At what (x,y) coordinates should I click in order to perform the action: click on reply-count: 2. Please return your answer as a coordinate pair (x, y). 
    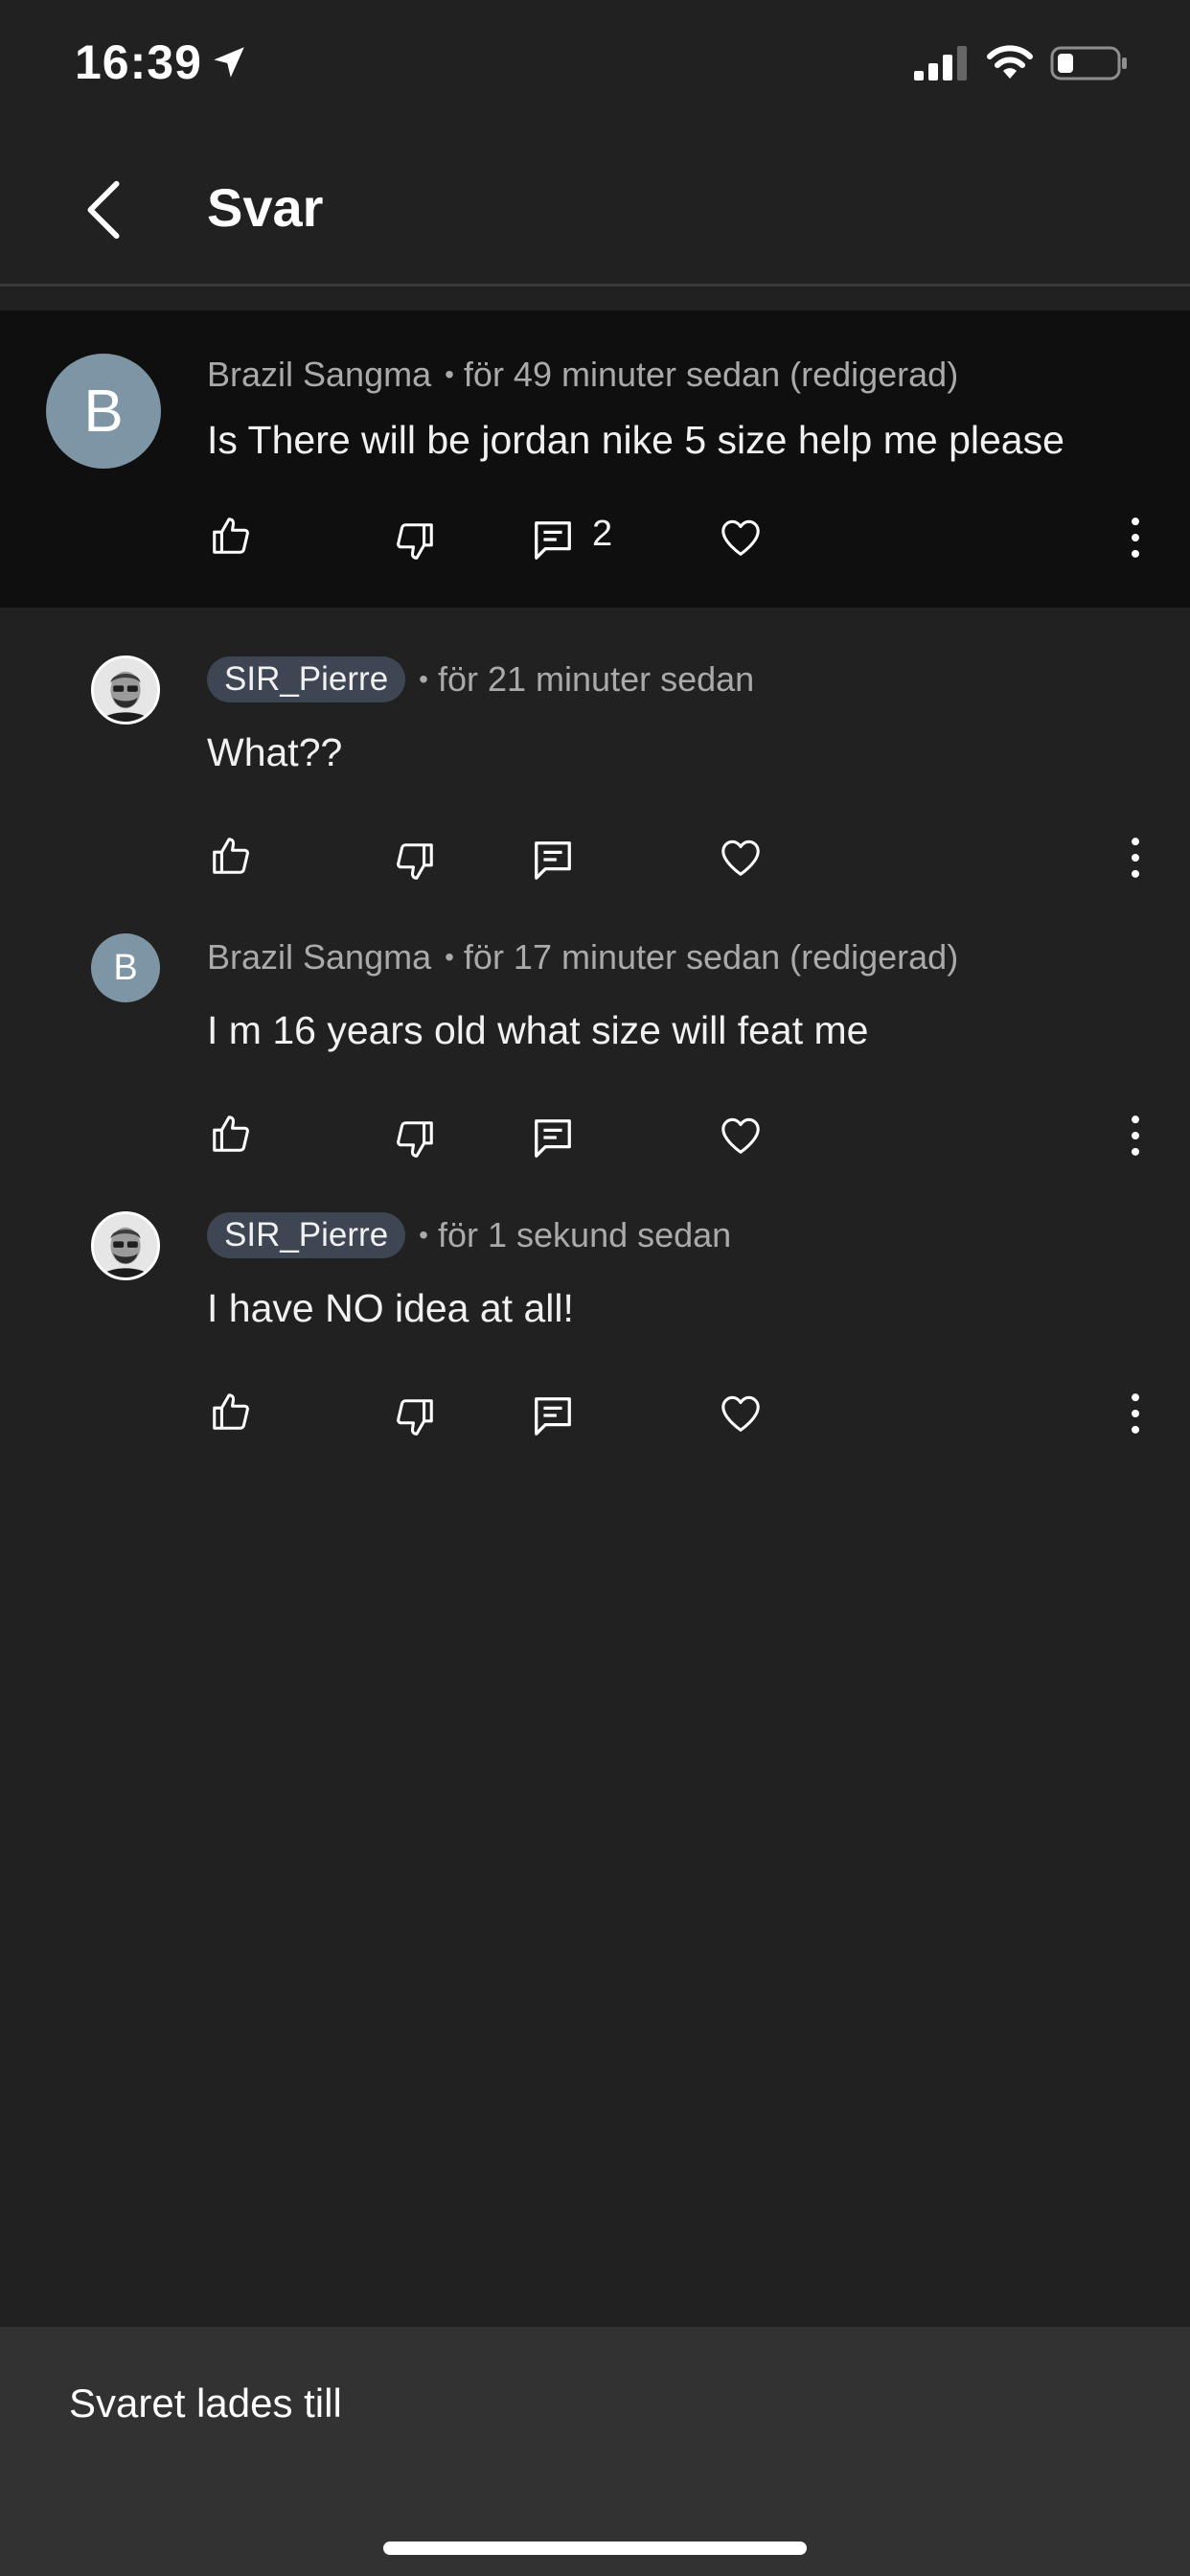
    Looking at the image, I should click on (602, 534).